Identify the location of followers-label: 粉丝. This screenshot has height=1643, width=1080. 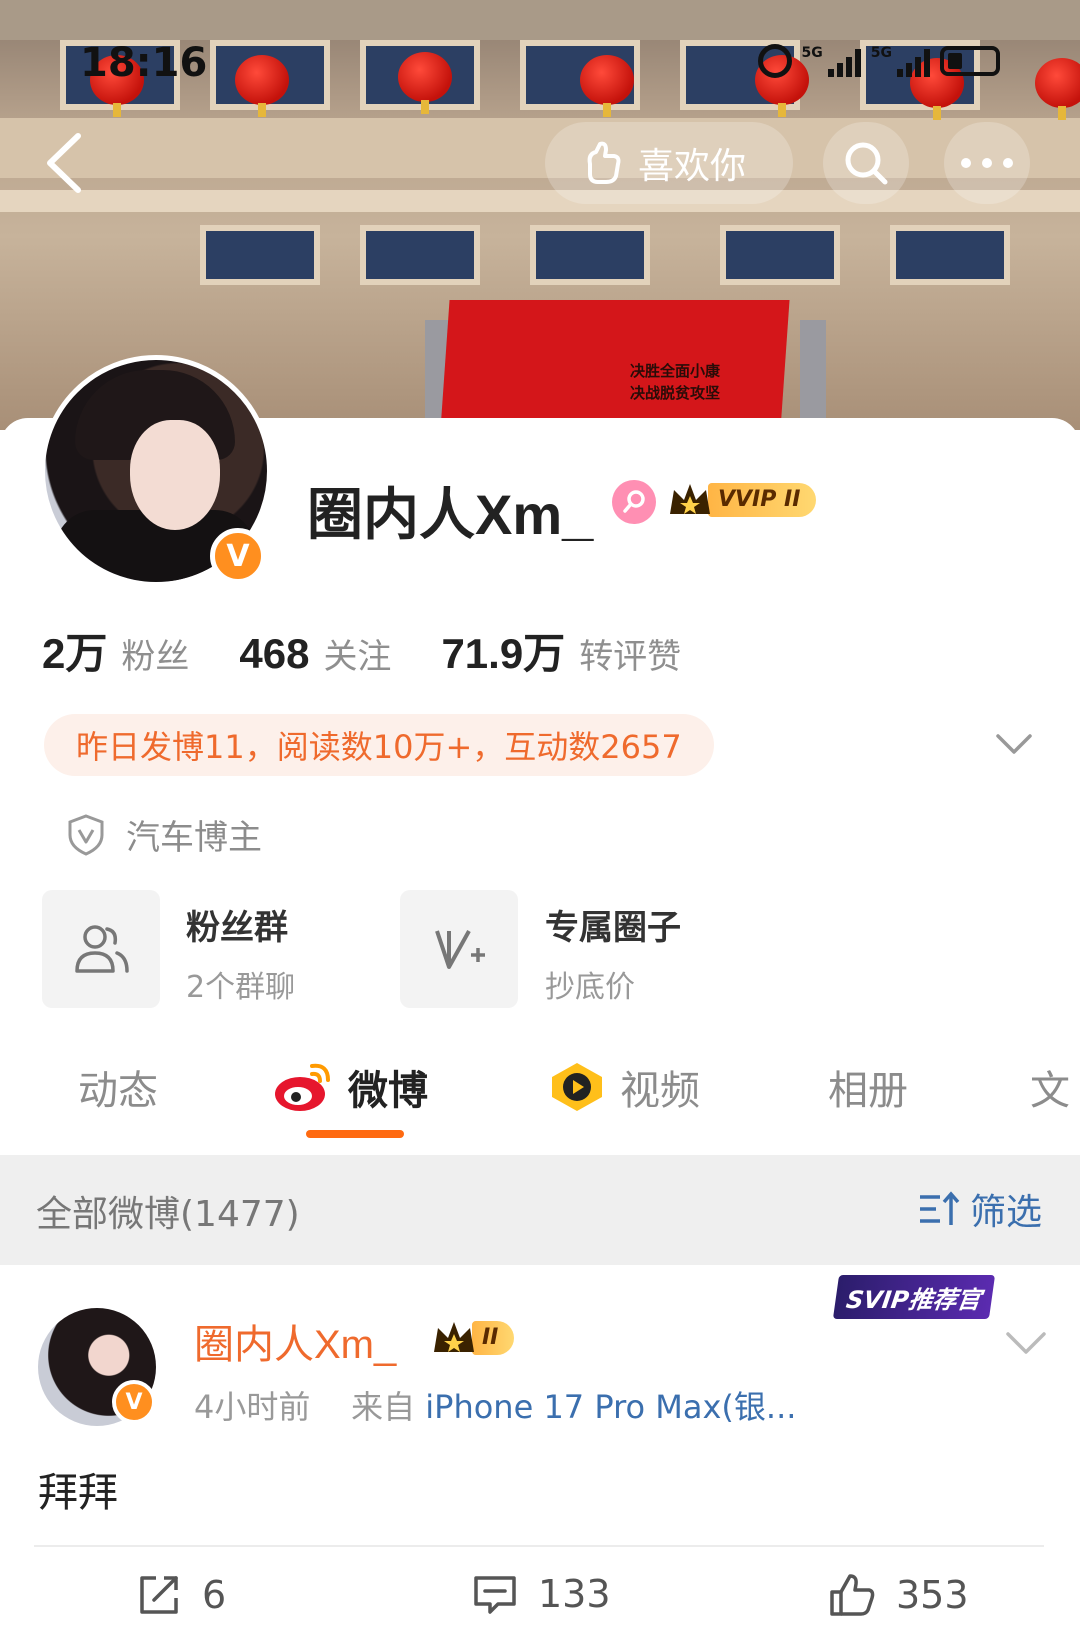
(155, 653).